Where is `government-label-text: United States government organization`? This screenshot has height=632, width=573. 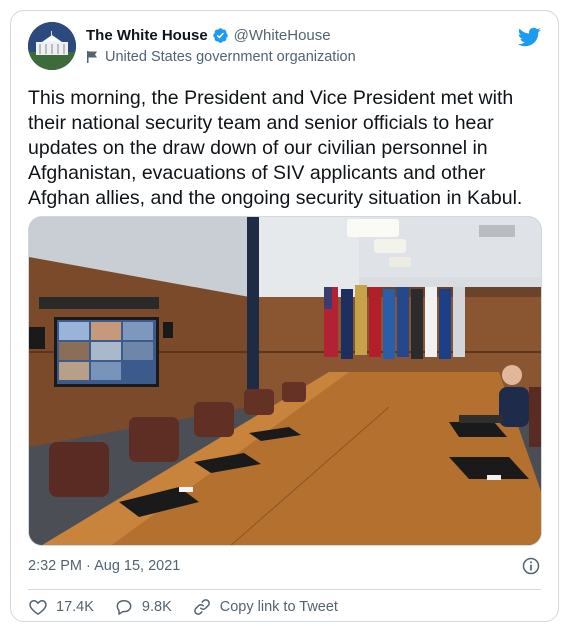 government-label-text: United States government organization is located at coordinates (230, 57).